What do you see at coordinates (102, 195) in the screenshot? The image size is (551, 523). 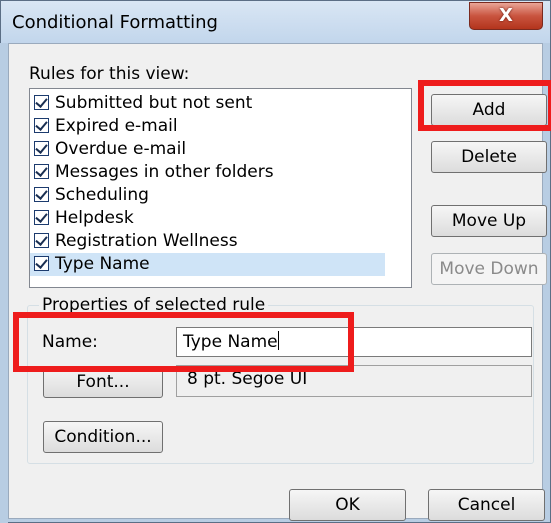 I see `rule-label: Scheduling` at bounding box center [102, 195].